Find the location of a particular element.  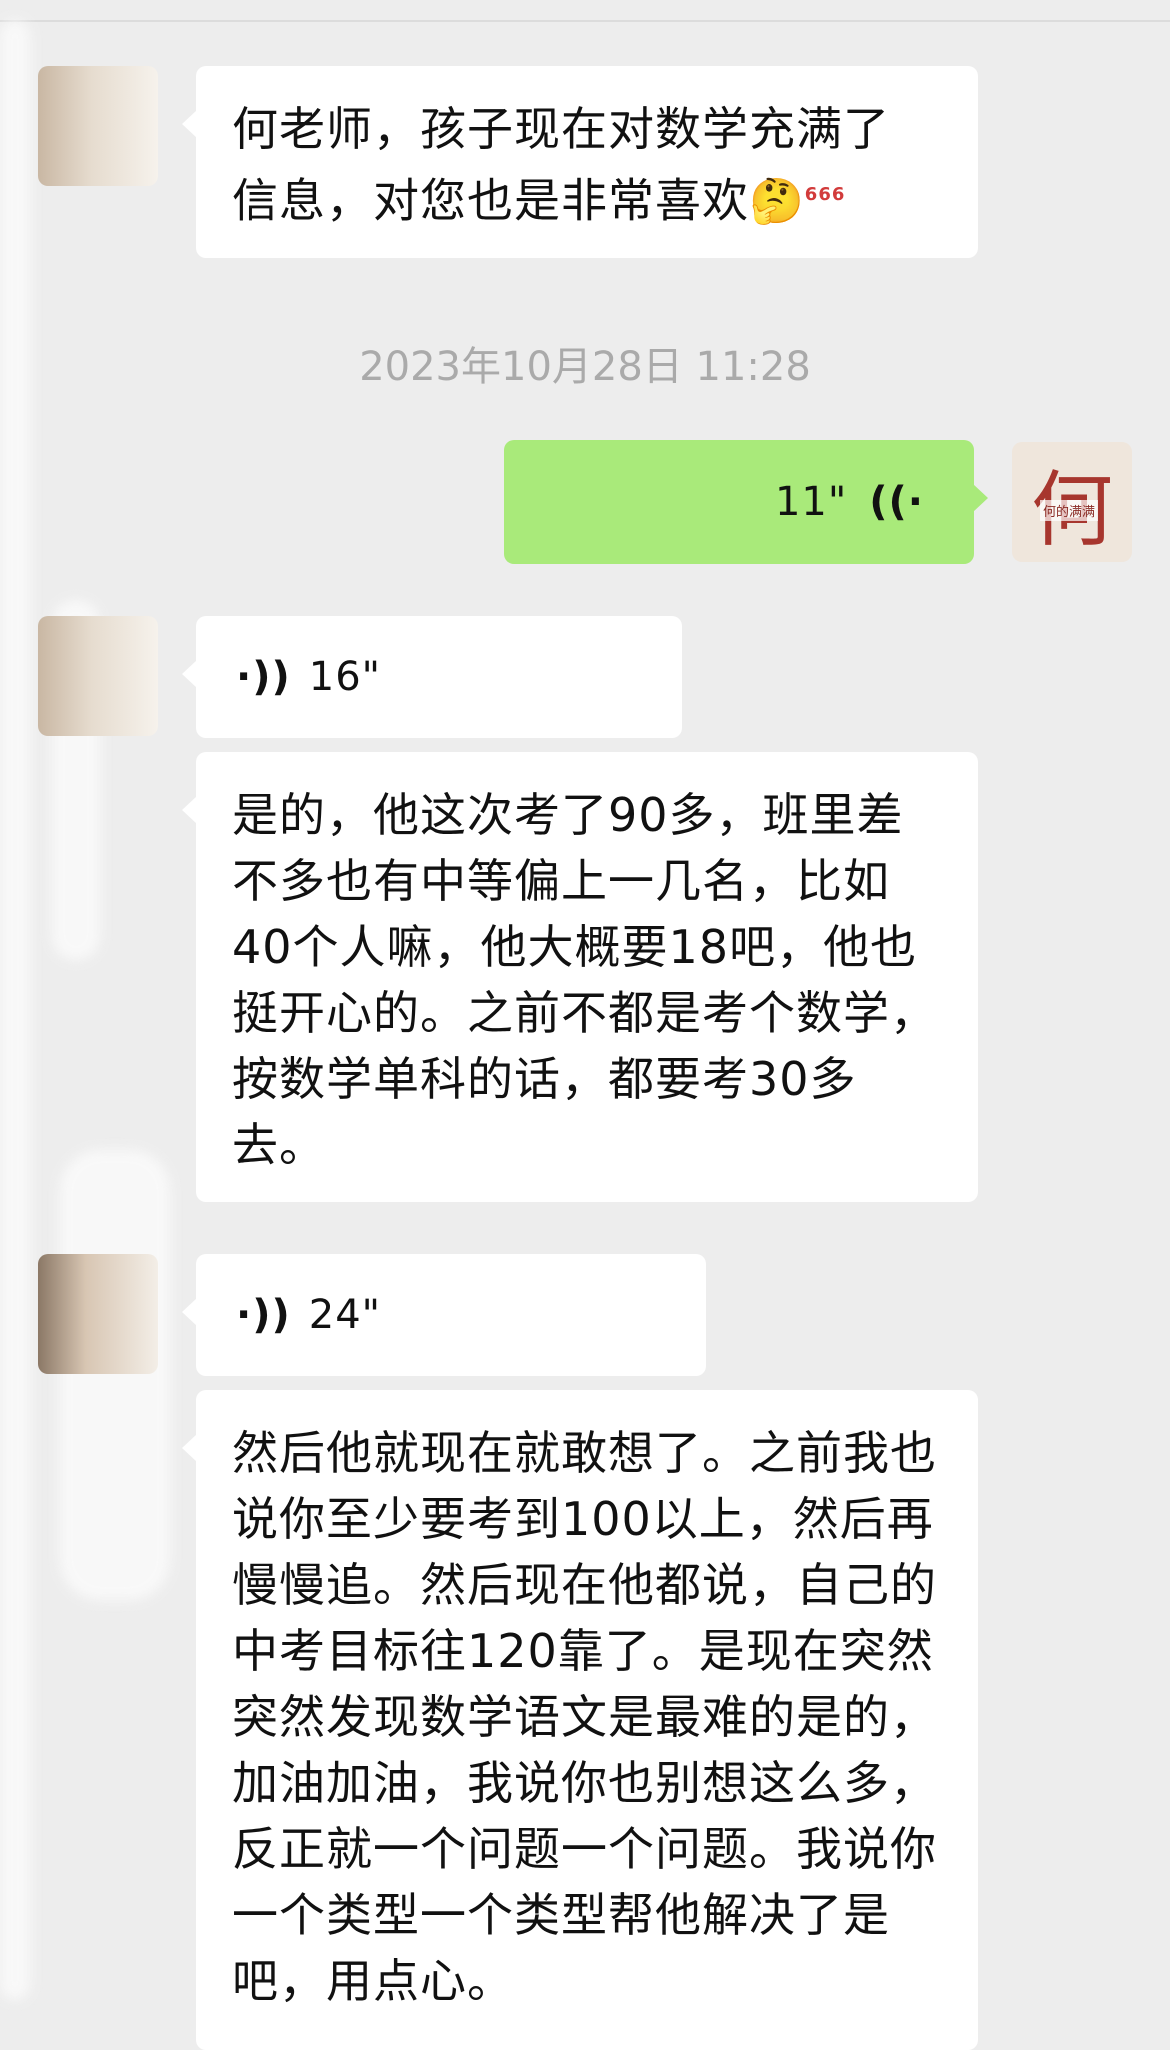

voice-message-sent: 11" ((· is located at coordinates (746, 502).